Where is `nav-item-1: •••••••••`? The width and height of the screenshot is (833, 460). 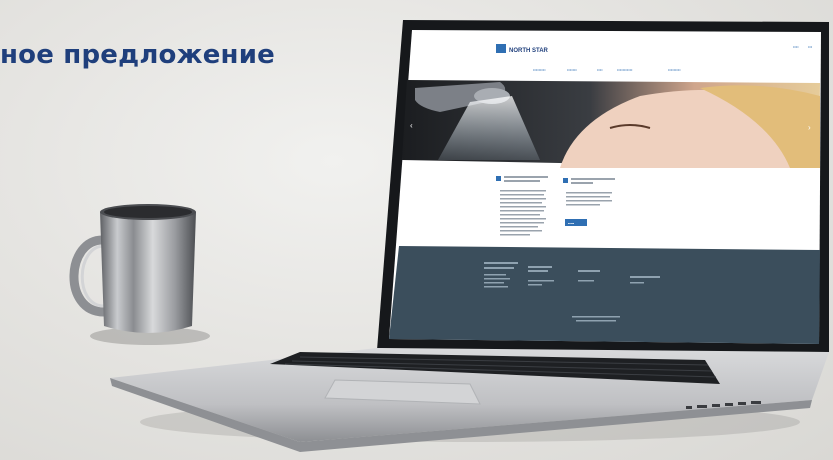 nav-item-1: ••••••••• is located at coordinates (539, 69).